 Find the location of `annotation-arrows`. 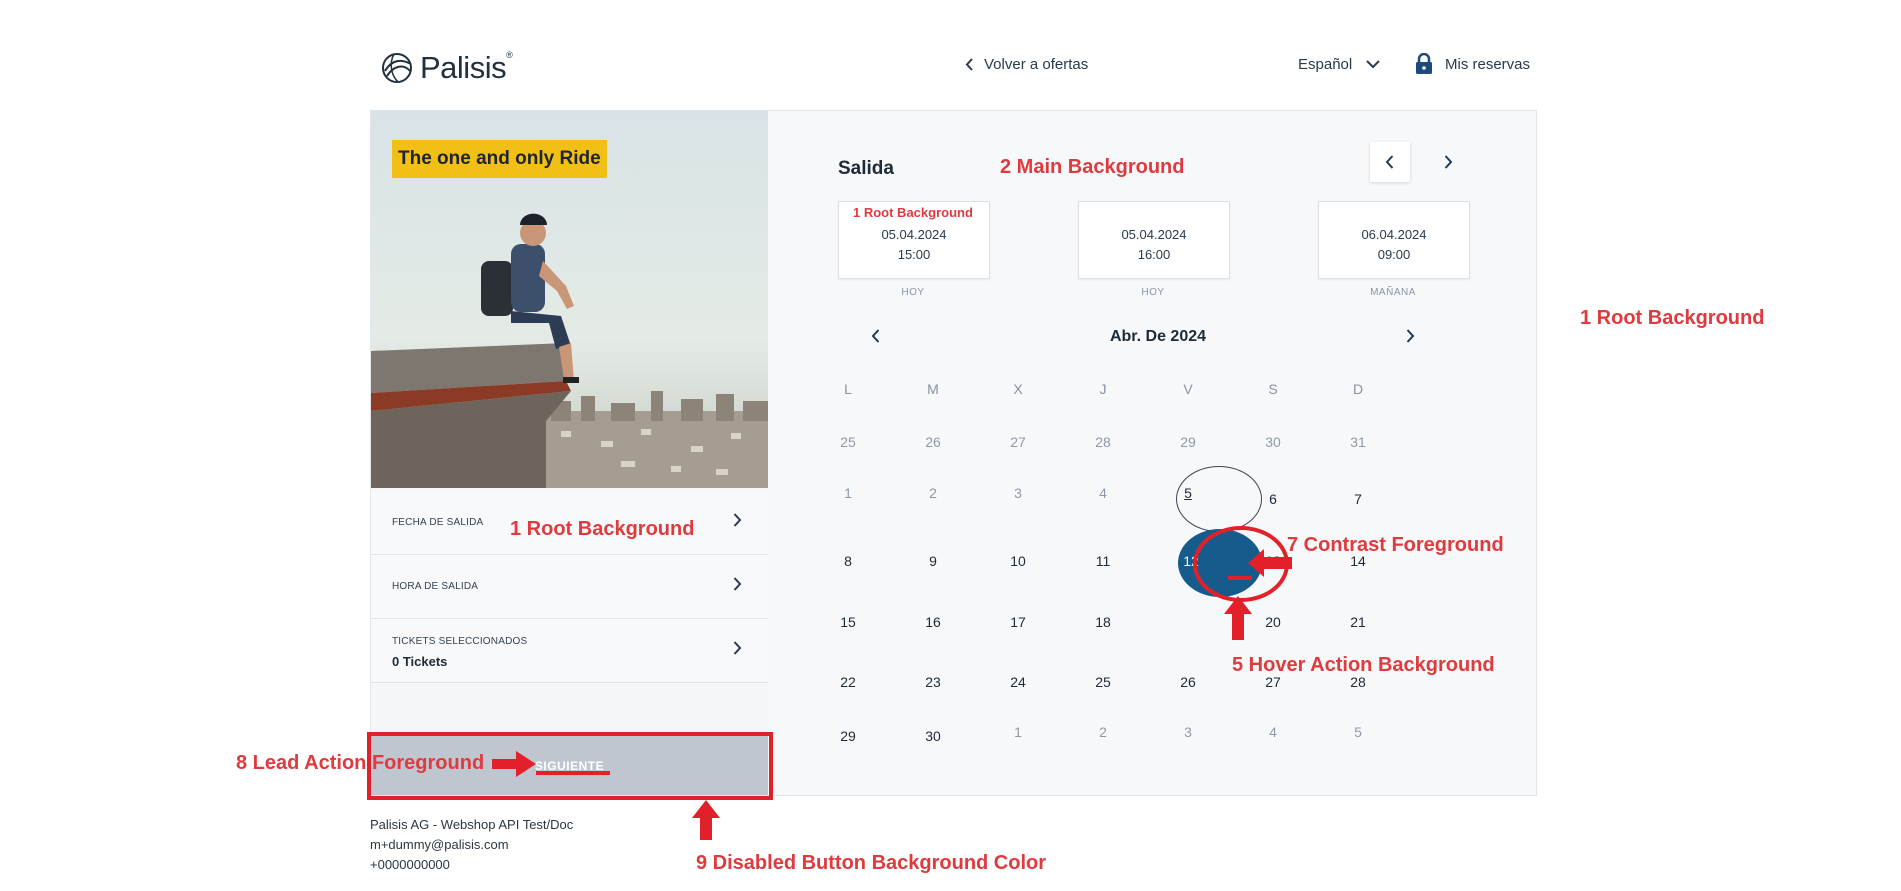

annotation-arrows is located at coordinates (892, 694).